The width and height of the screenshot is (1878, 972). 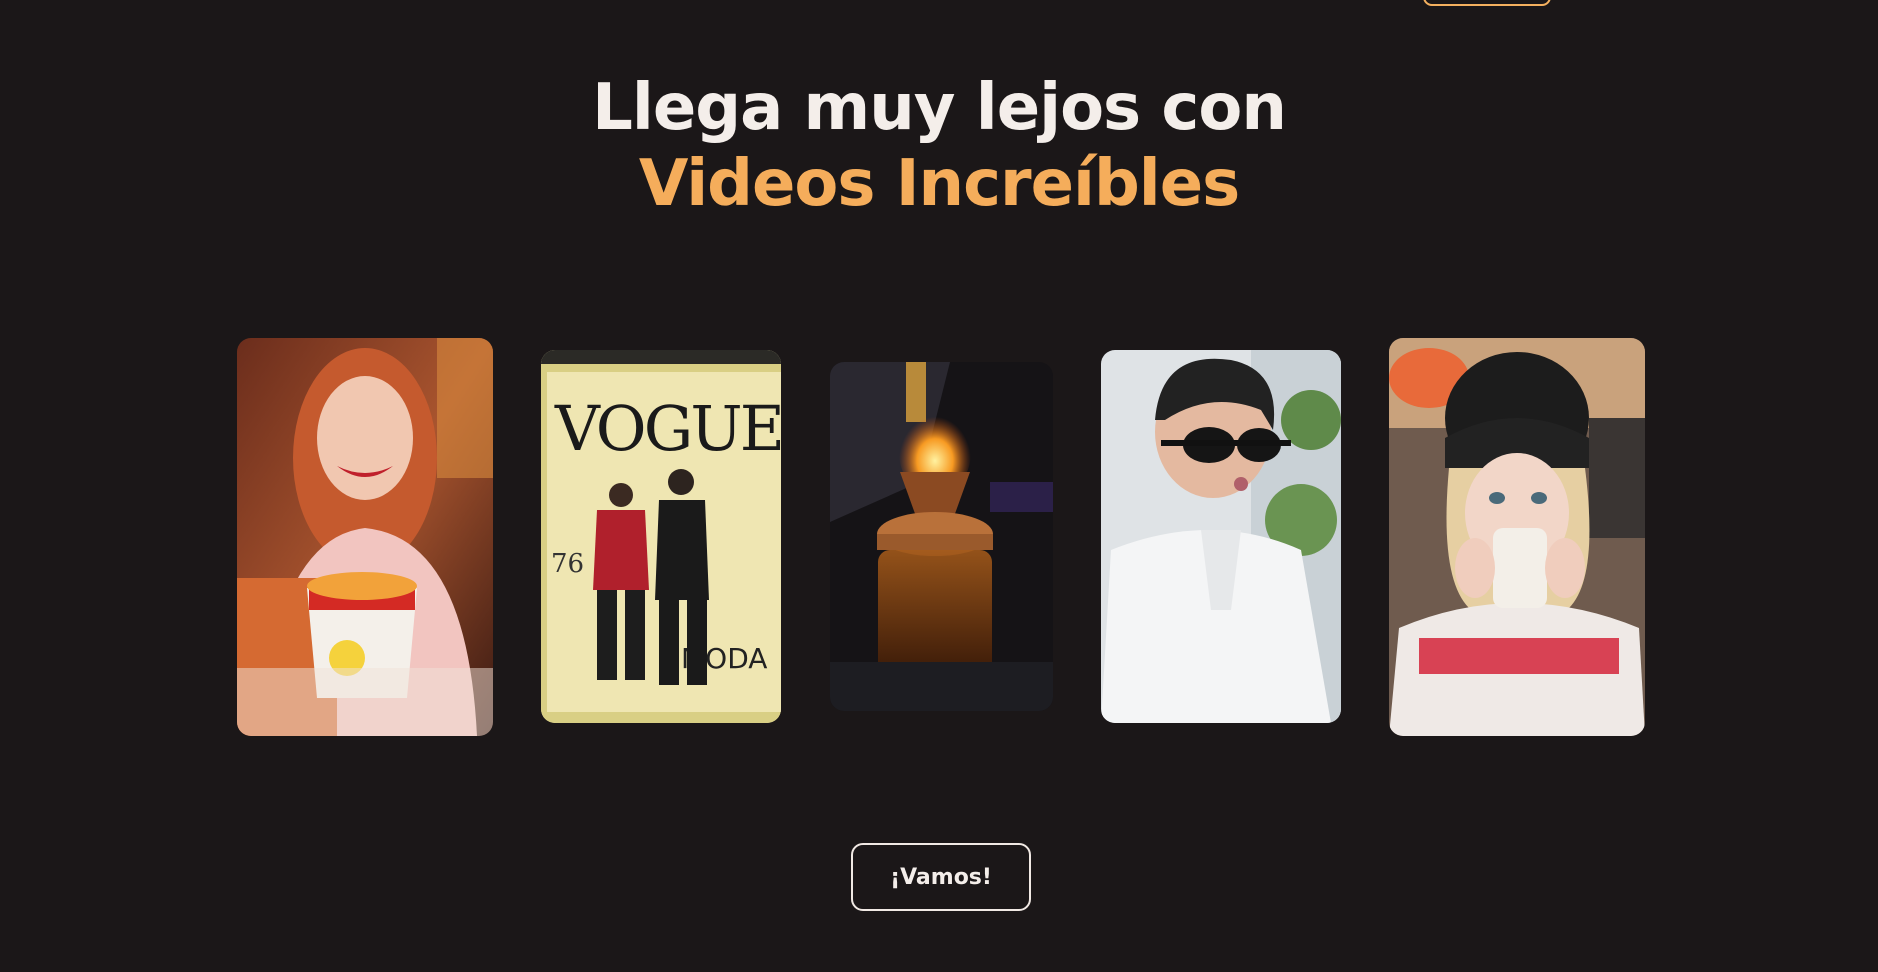 I want to click on video-thumbnail: VOGUE 76 MODA, so click(x=661, y=536).